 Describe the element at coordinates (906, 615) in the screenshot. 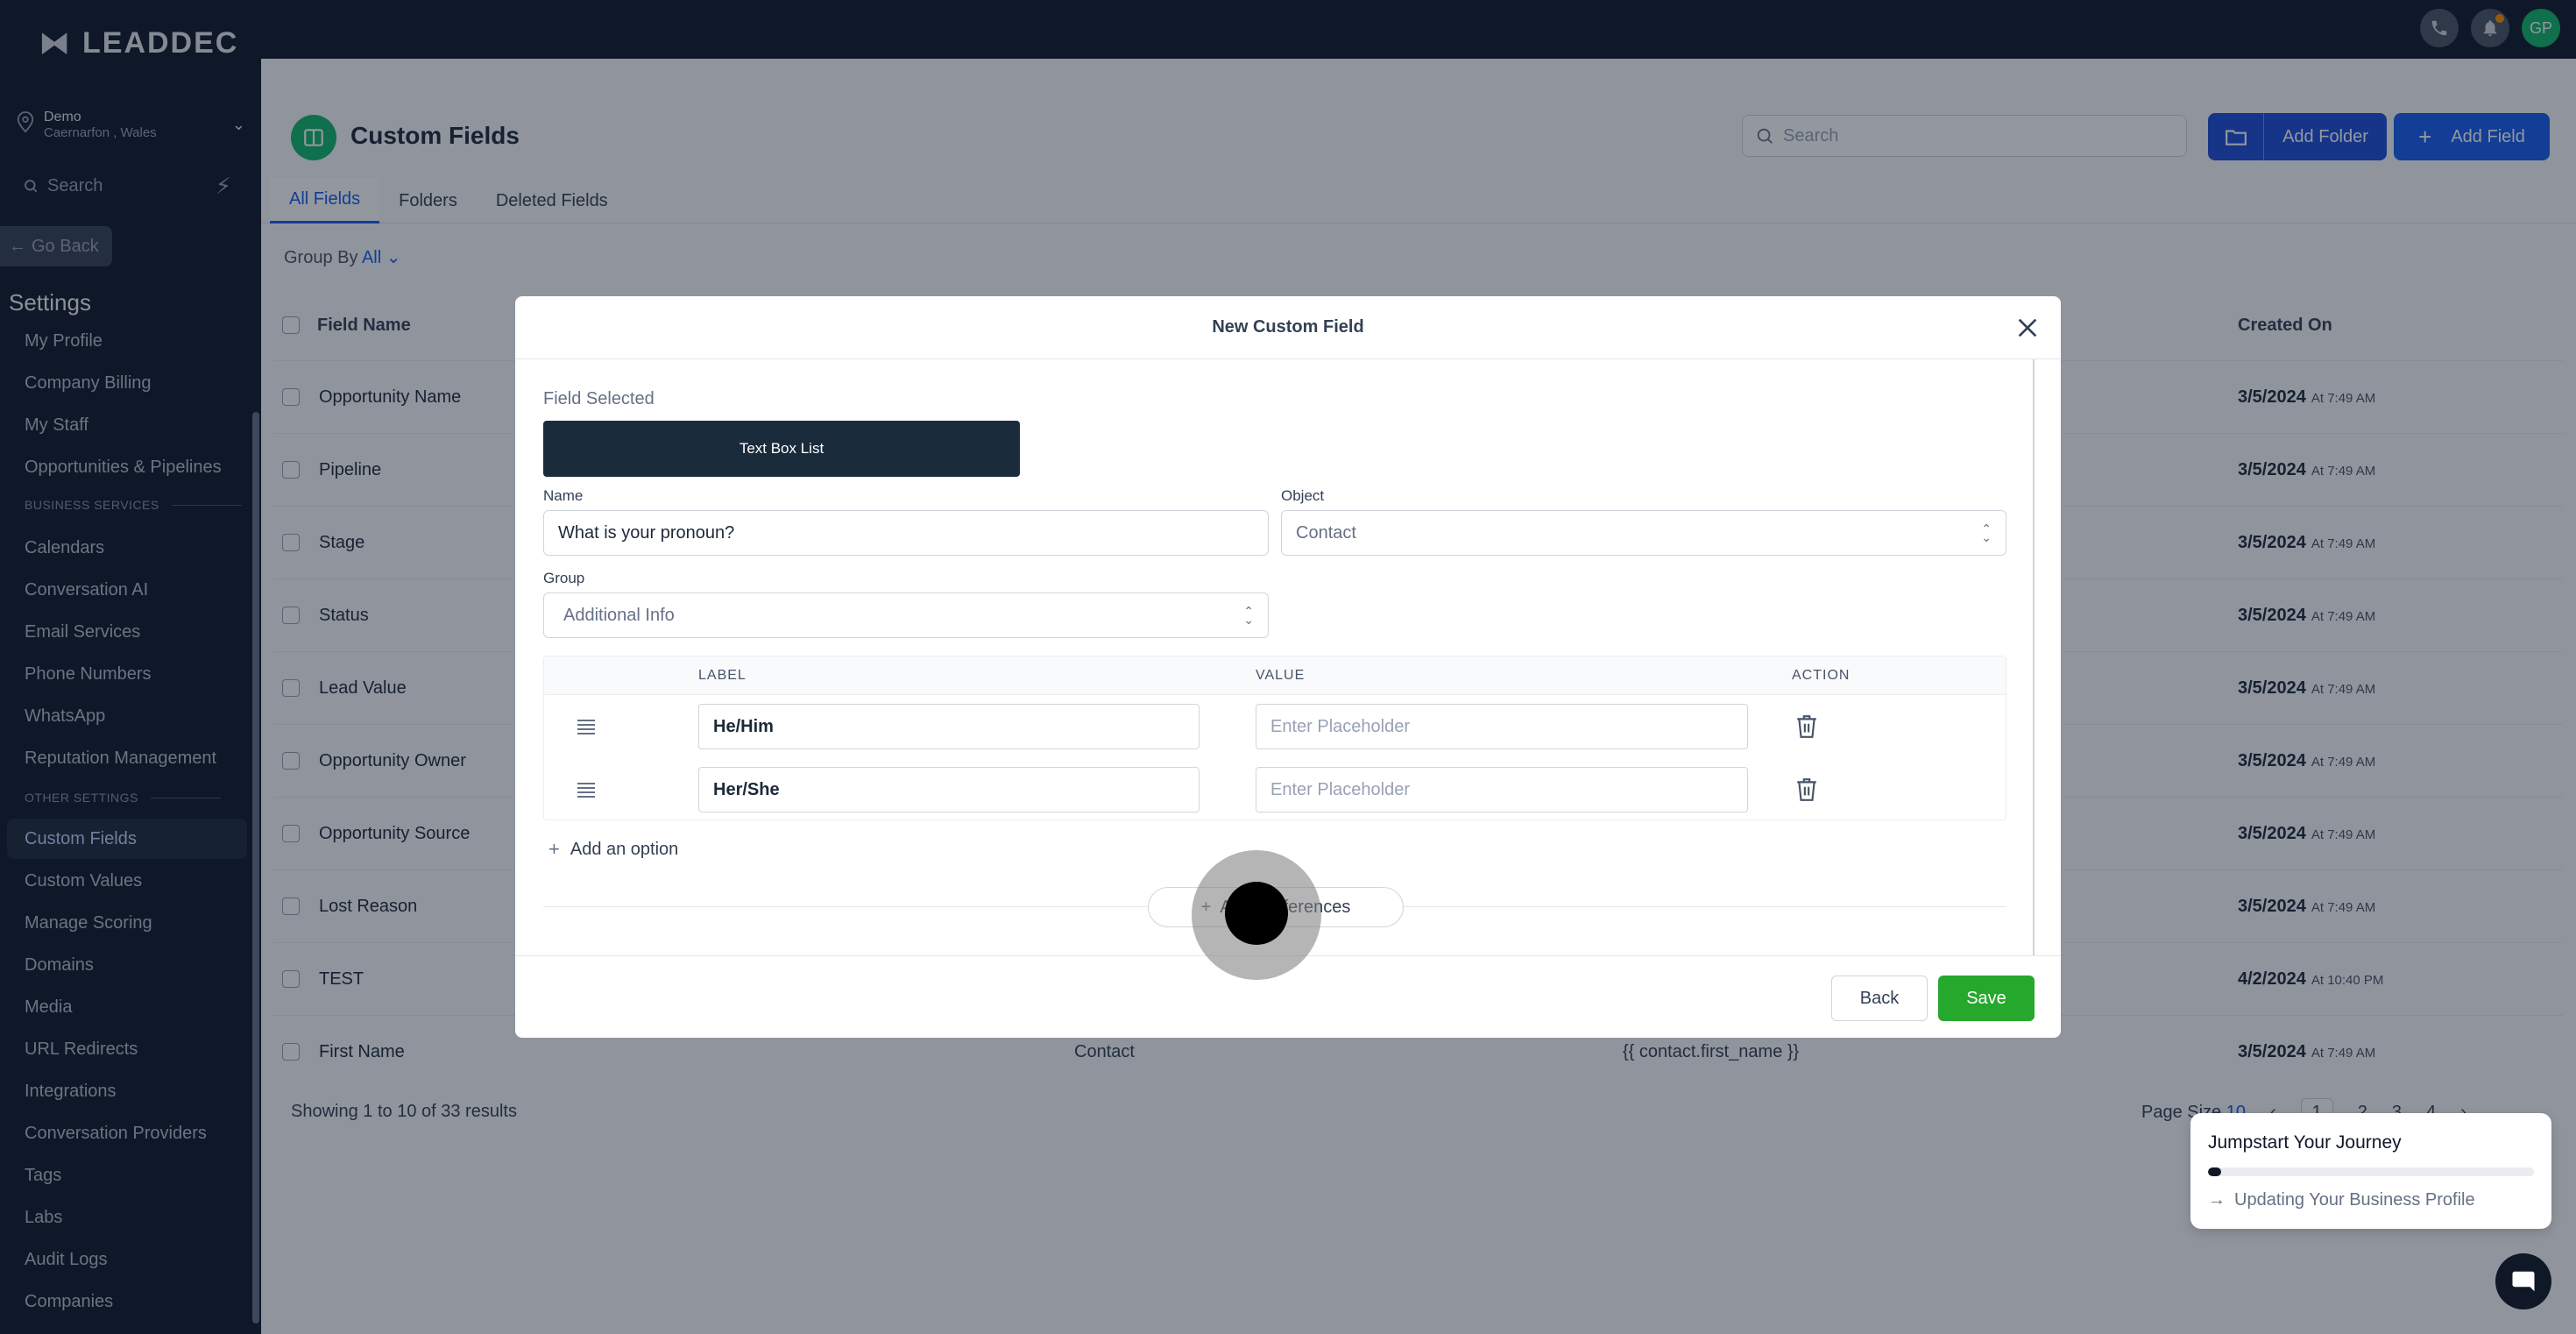

I see `group-select: Additional Info ⌃ ⌄` at that location.